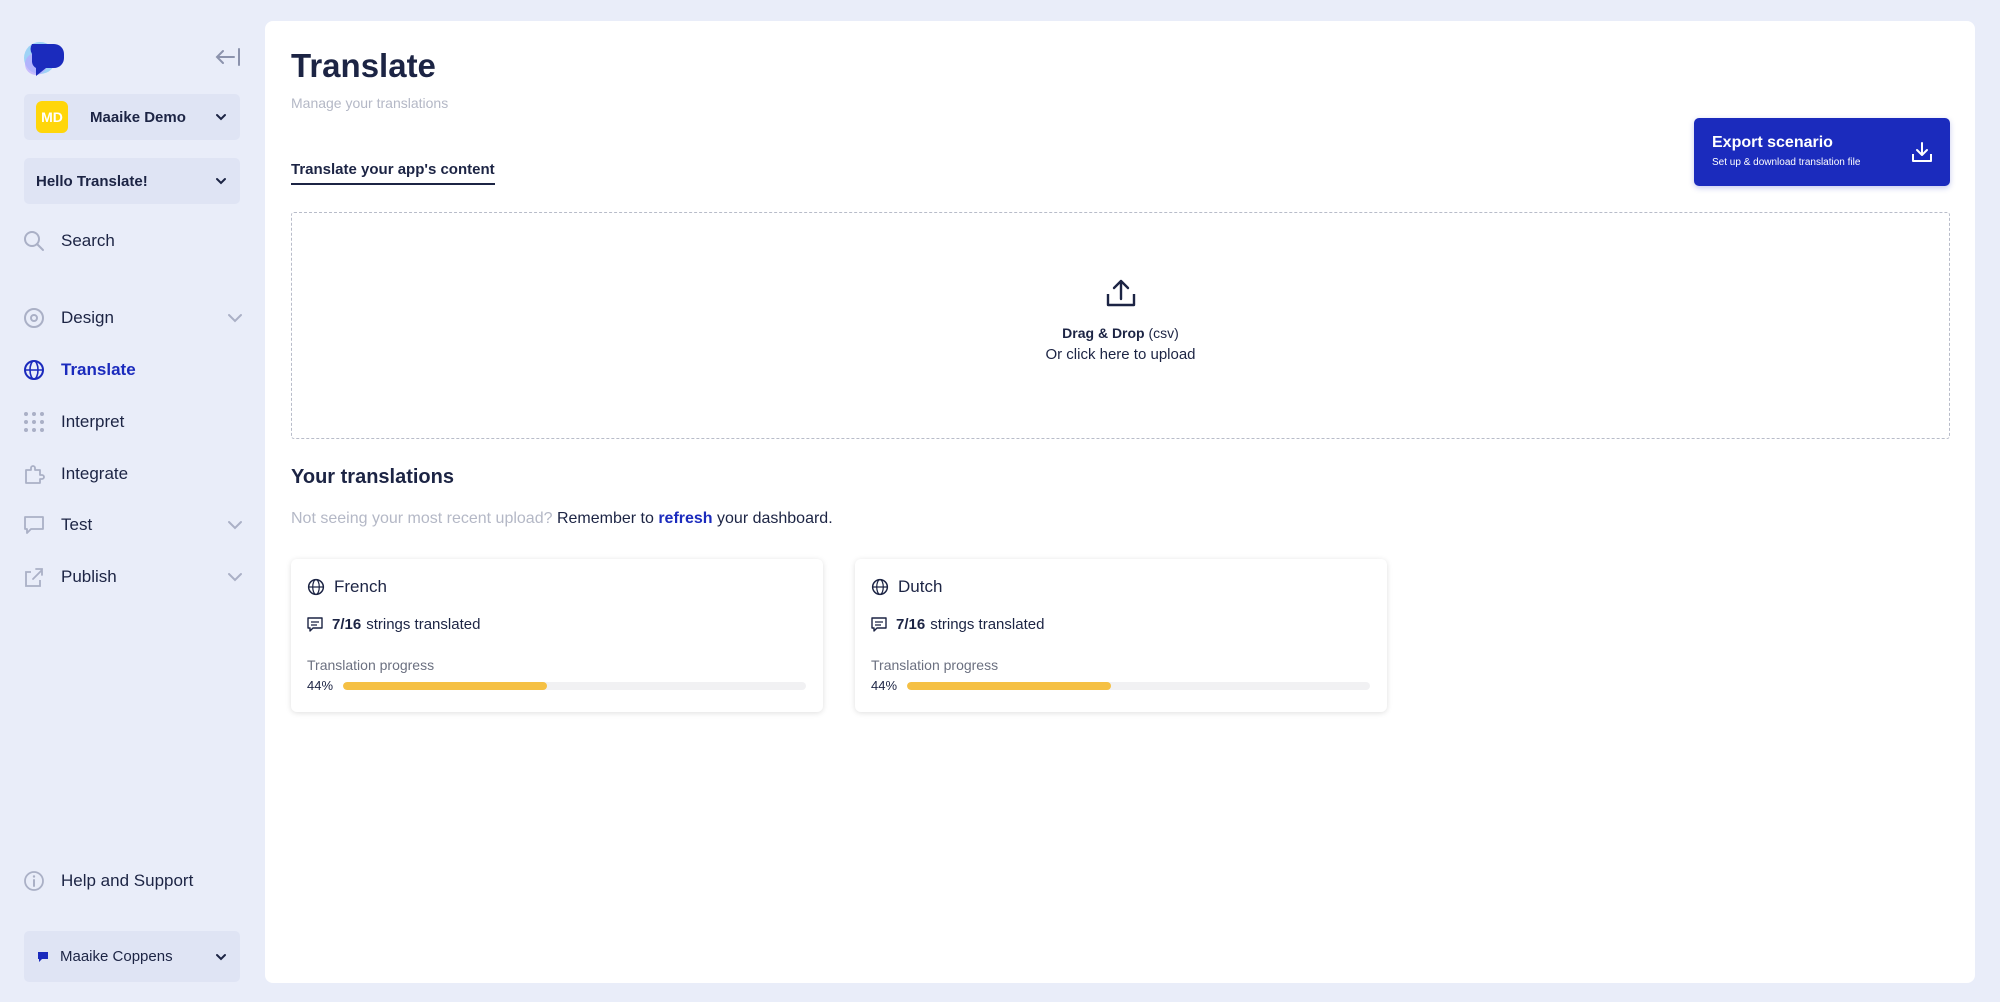 The image size is (2000, 1002). What do you see at coordinates (34, 241) in the screenshot?
I see `search-icon` at bounding box center [34, 241].